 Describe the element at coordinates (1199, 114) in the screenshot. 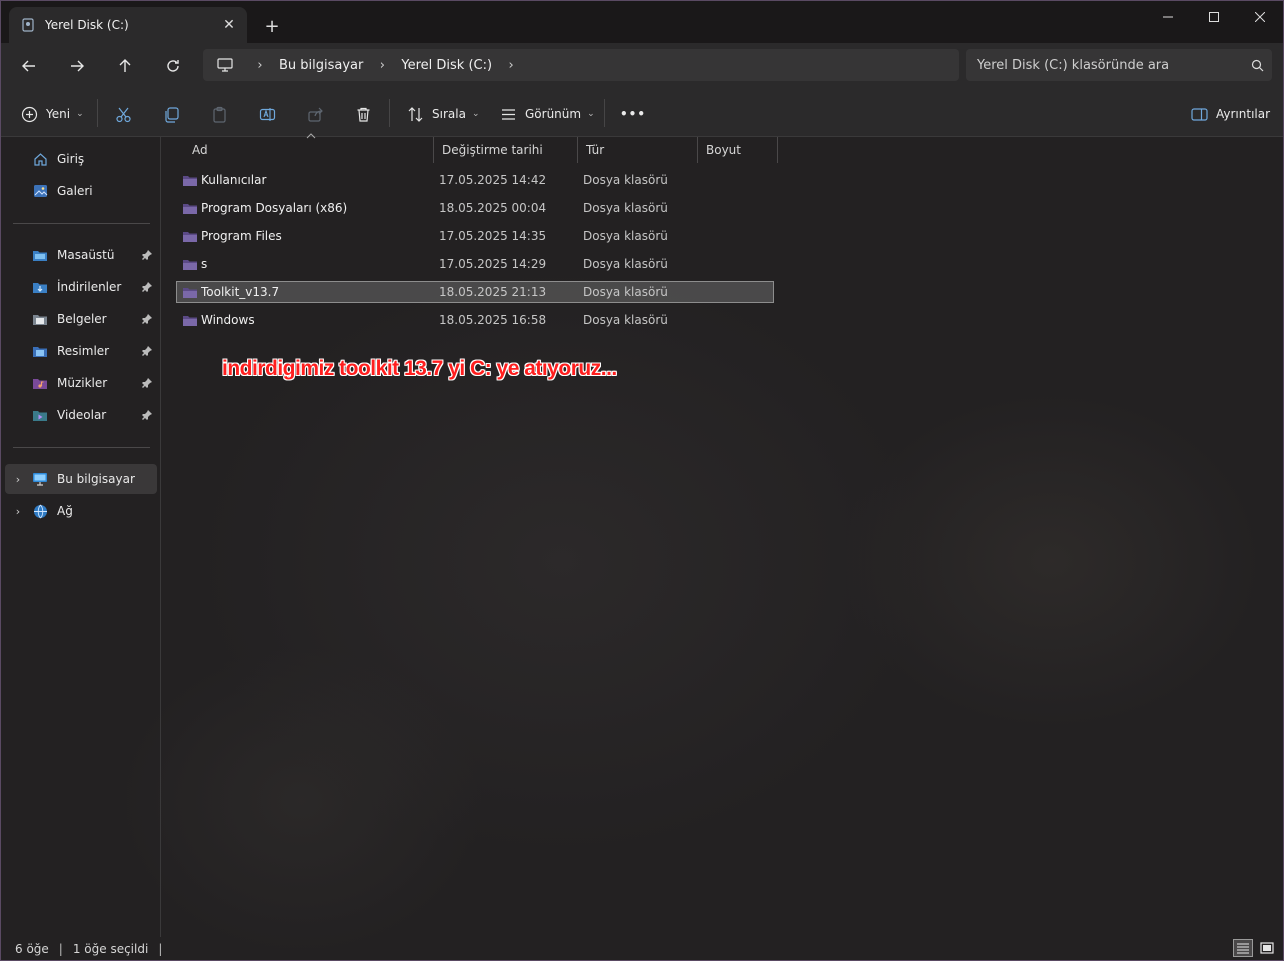

I see `details-pane-icon` at that location.